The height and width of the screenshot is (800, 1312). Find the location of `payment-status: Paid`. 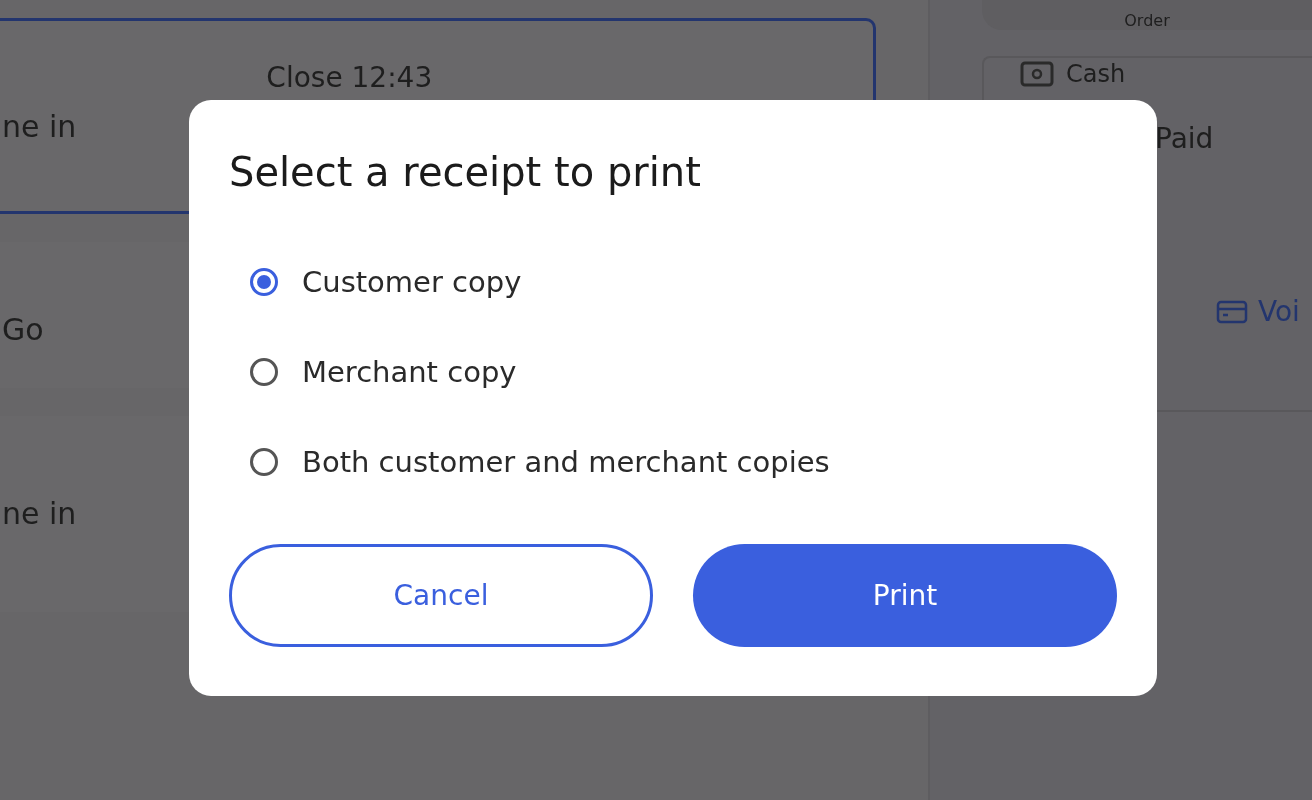

payment-status: Paid is located at coordinates (1185, 138).